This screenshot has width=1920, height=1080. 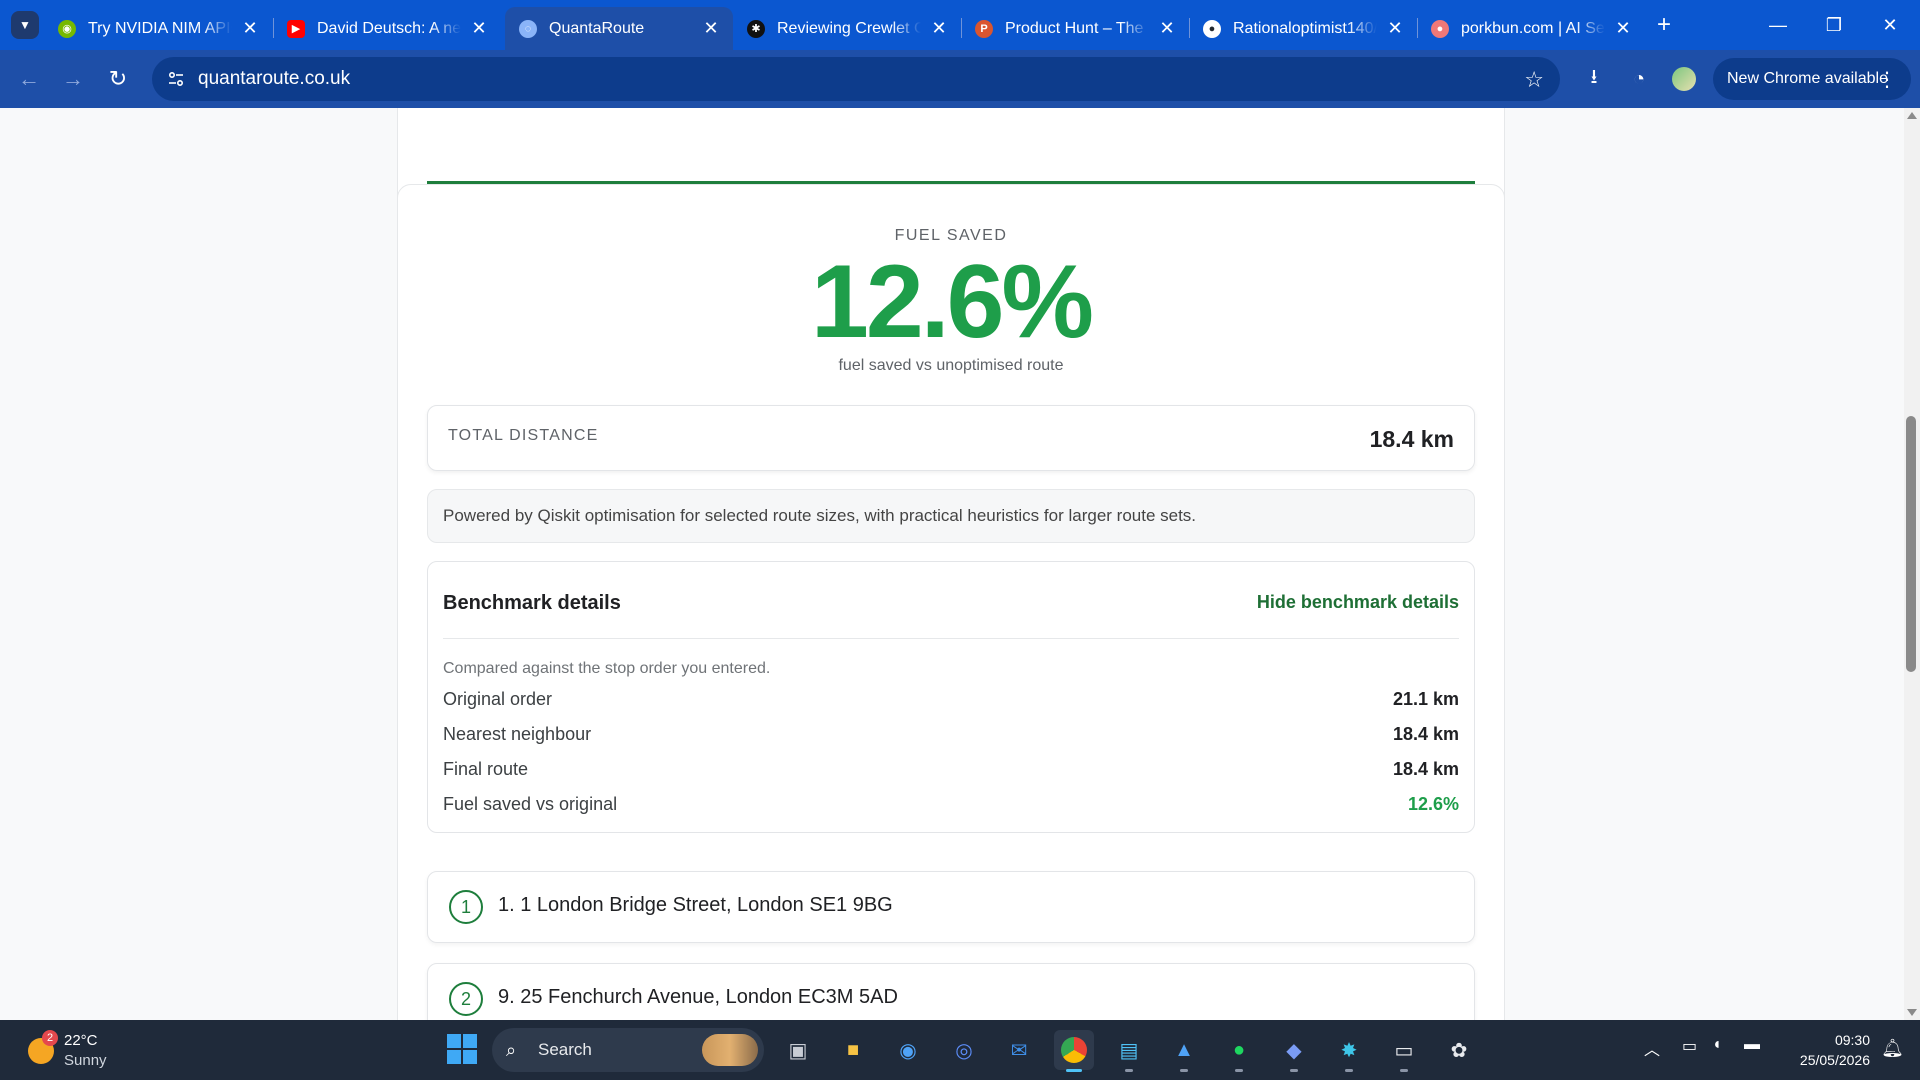 I want to click on outlook-button: ✉, so click(x=1019, y=1050).